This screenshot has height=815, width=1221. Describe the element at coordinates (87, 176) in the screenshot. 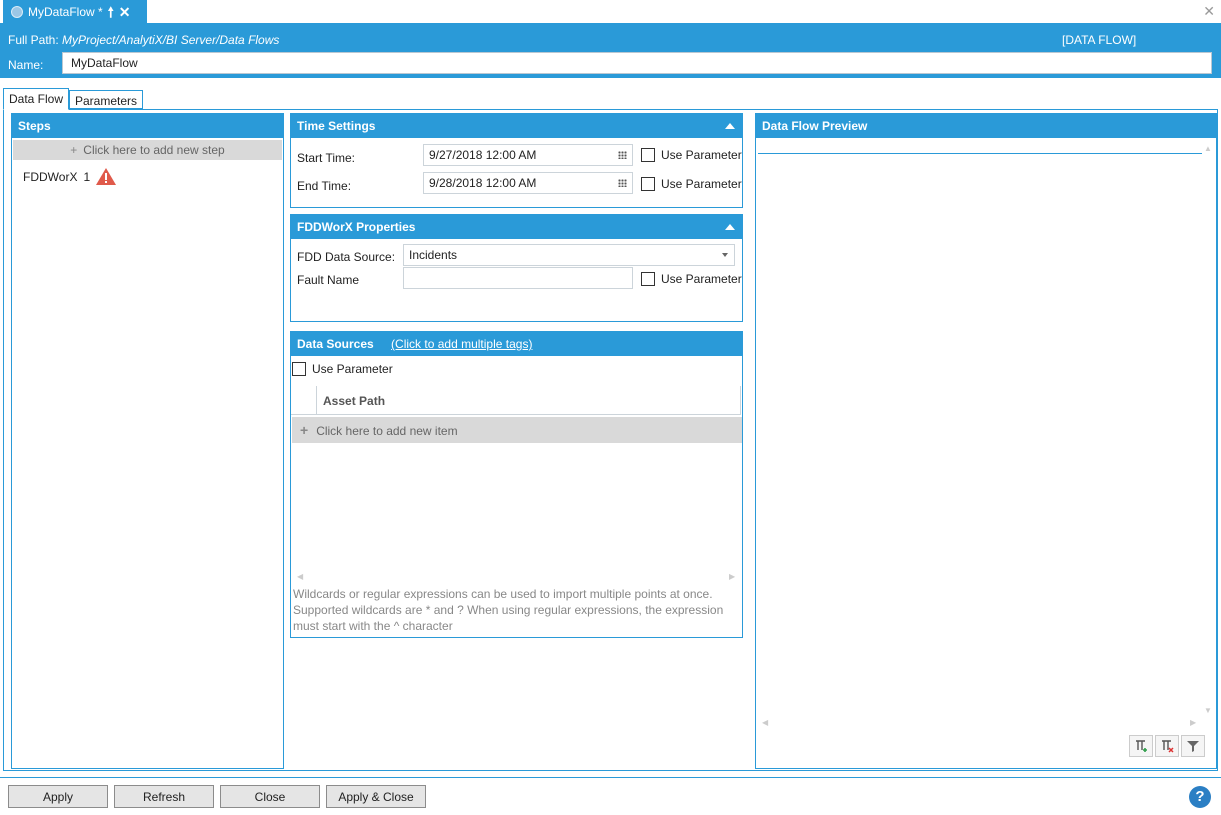

I see `step-index: 1` at that location.